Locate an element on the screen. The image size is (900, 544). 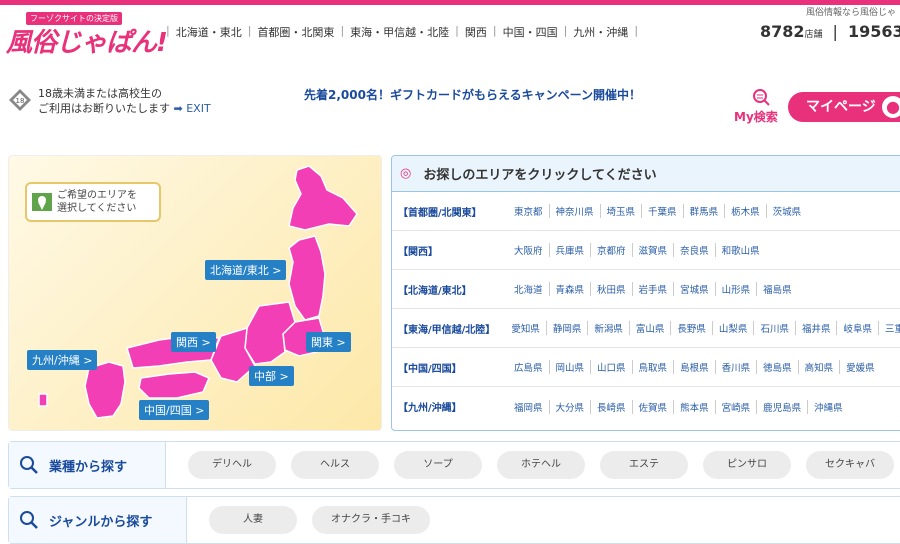
prefecture-link: 高知県 is located at coordinates (818, 367).